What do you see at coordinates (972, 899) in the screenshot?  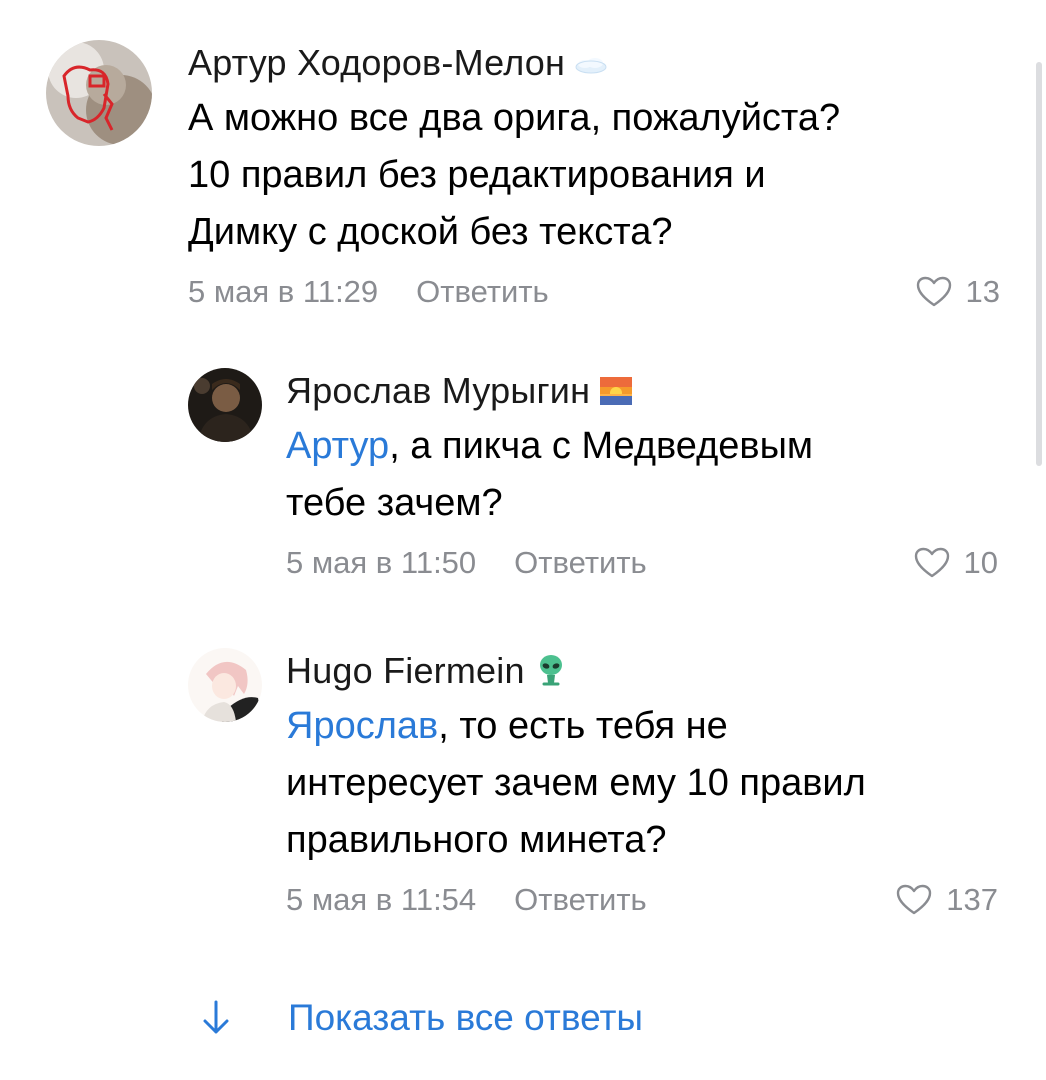 I see `like-count: 137` at bounding box center [972, 899].